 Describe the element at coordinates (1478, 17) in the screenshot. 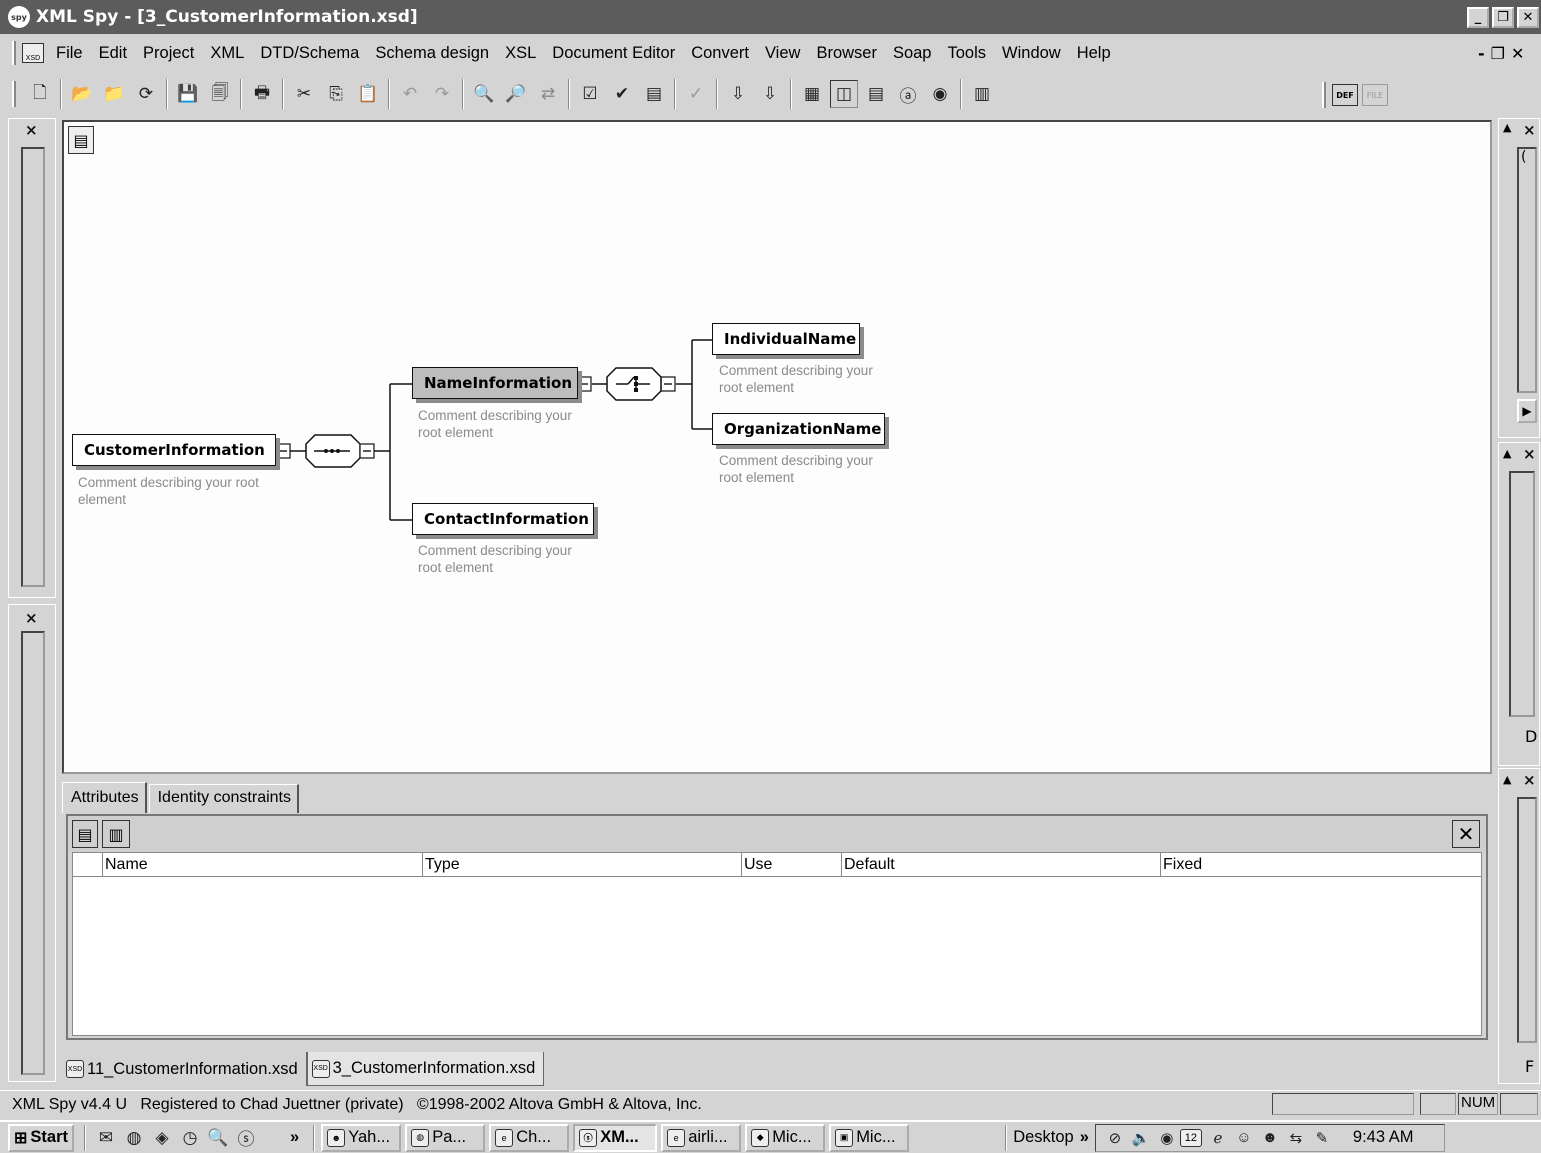

I see `minimize-button: _` at that location.